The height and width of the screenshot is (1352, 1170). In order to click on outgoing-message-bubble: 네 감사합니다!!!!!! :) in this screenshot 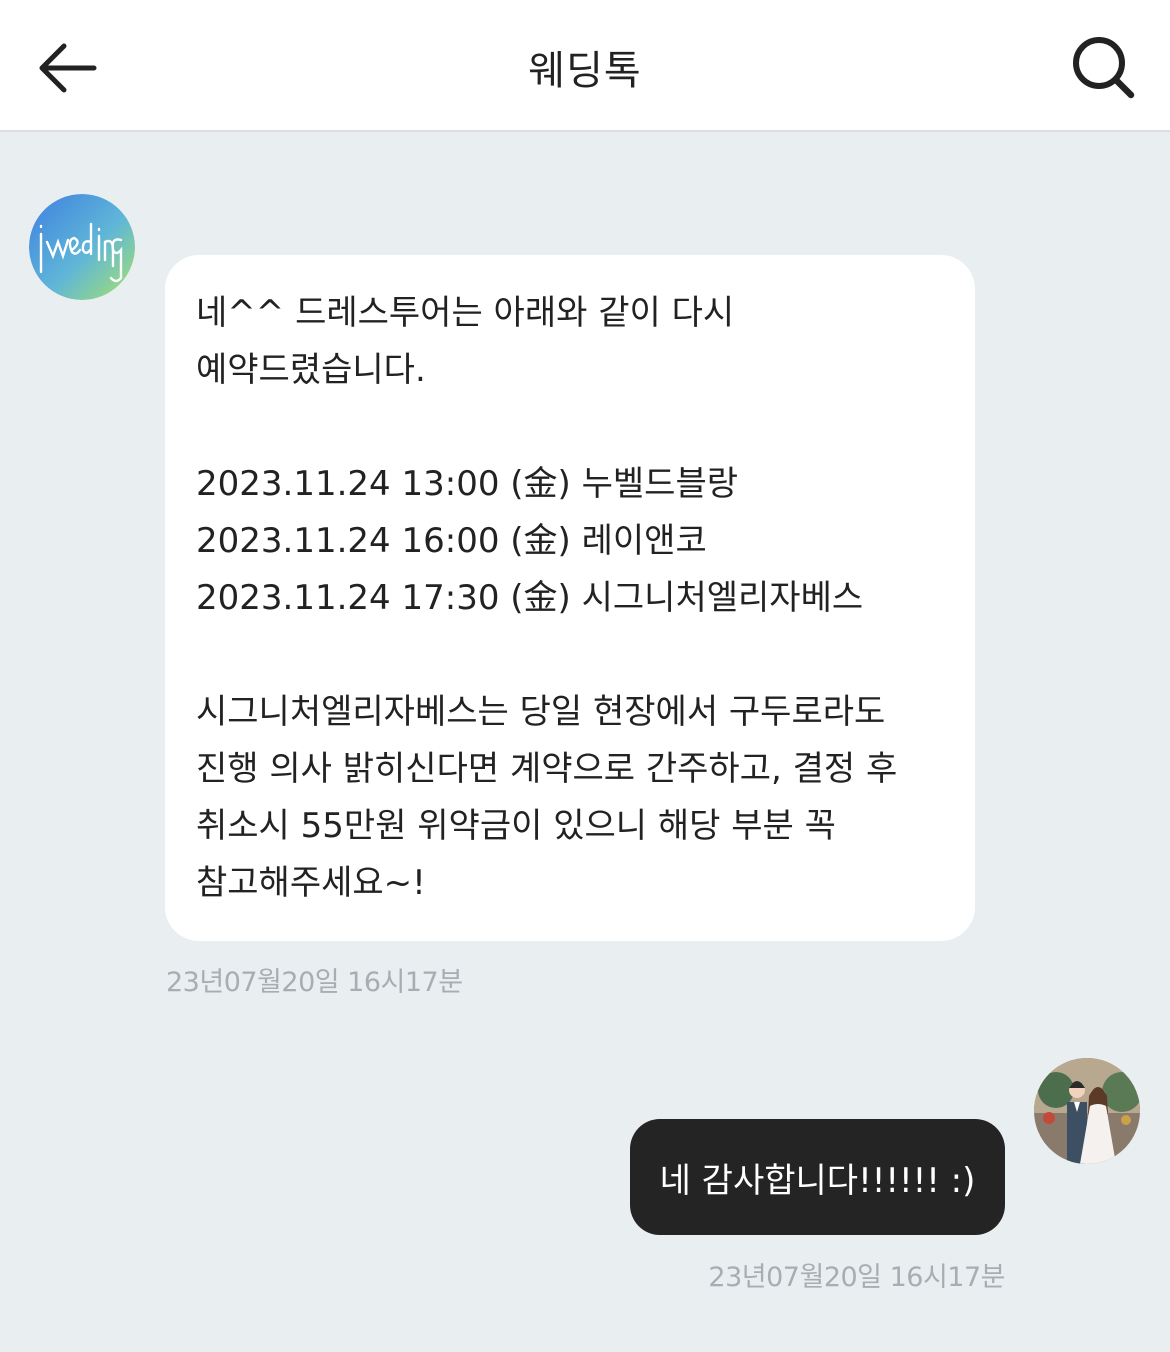, I will do `click(817, 1177)`.